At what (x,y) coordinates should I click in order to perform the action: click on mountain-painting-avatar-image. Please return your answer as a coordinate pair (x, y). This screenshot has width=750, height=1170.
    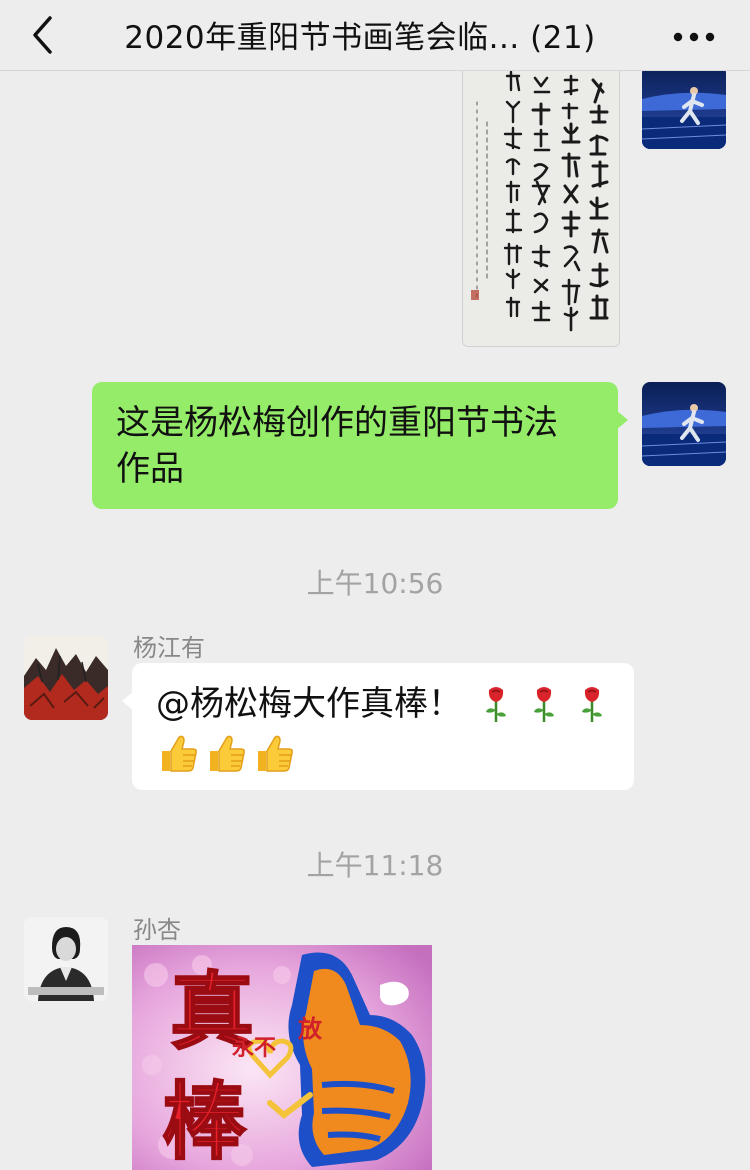
    Looking at the image, I should click on (66, 678).